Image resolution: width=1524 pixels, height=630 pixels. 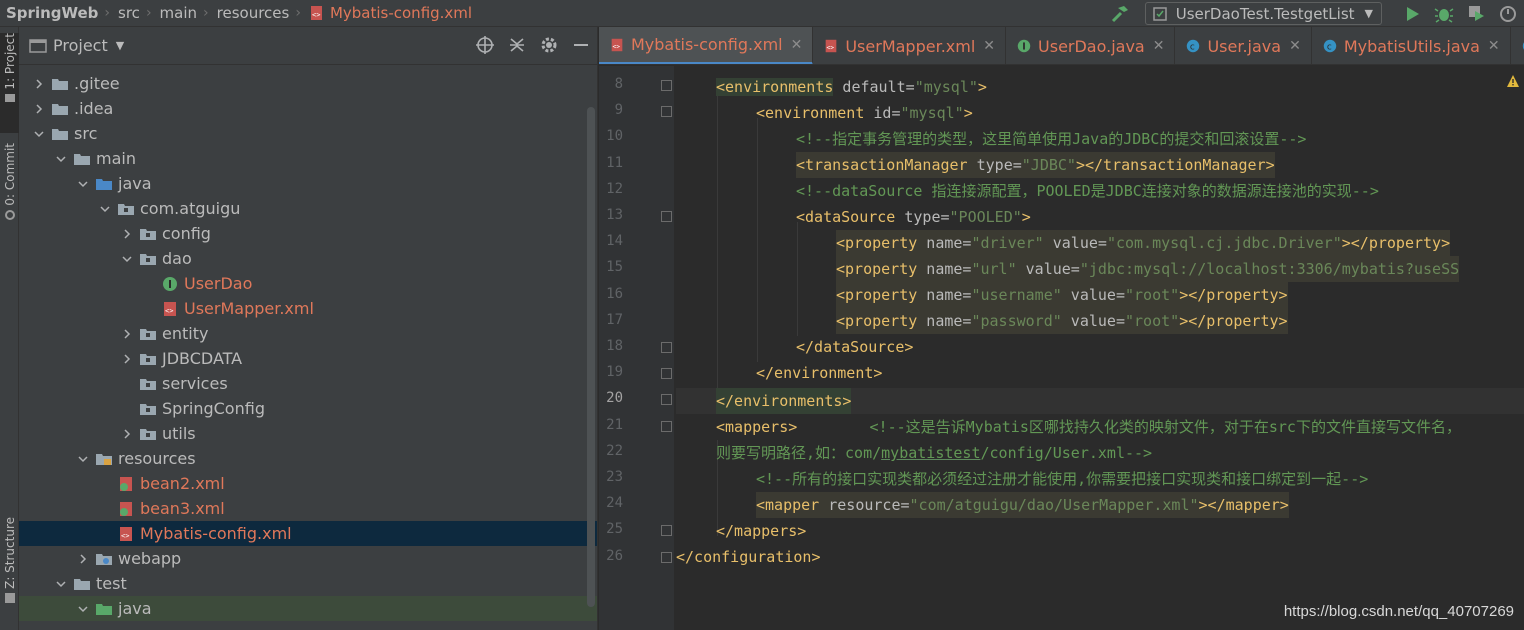 What do you see at coordinates (485, 45) in the screenshot?
I see `locate-crosshair-icon` at bounding box center [485, 45].